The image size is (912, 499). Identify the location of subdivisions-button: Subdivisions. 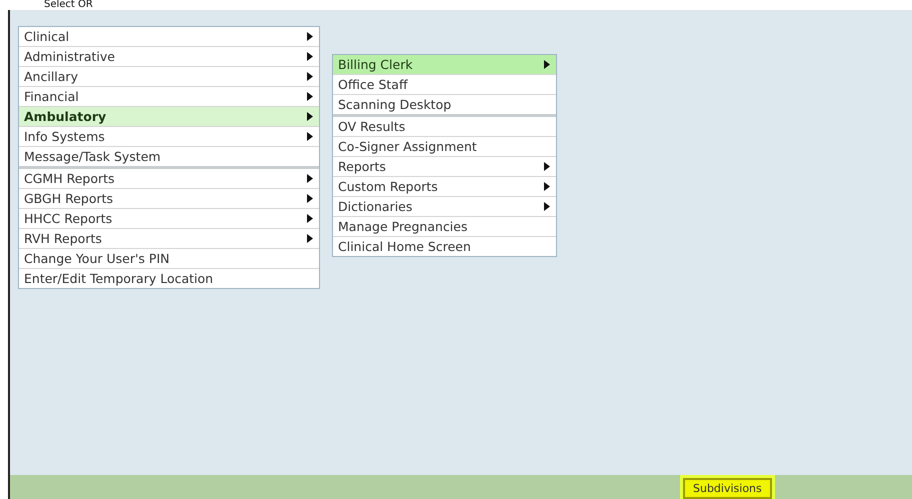
(727, 488).